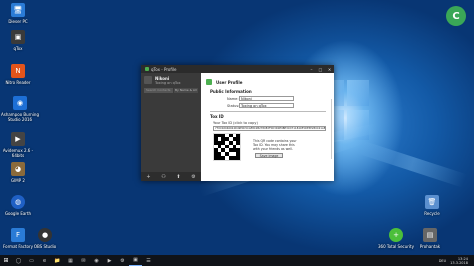 The width and height of the screenshot is (474, 266). What do you see at coordinates (6, 260) in the screenshot?
I see `start-button: ⊞` at bounding box center [6, 260].